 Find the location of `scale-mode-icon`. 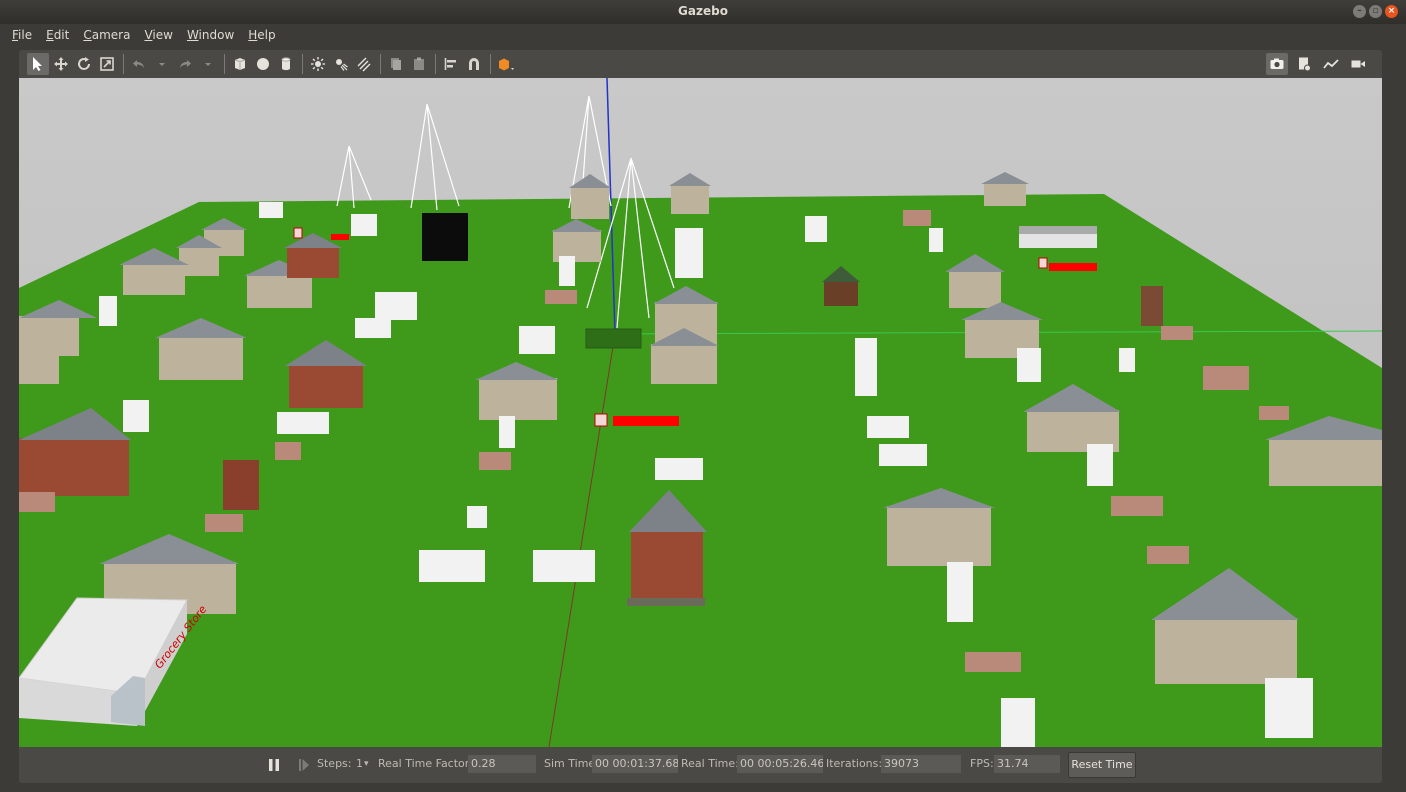

scale-mode-icon is located at coordinates (107, 64).